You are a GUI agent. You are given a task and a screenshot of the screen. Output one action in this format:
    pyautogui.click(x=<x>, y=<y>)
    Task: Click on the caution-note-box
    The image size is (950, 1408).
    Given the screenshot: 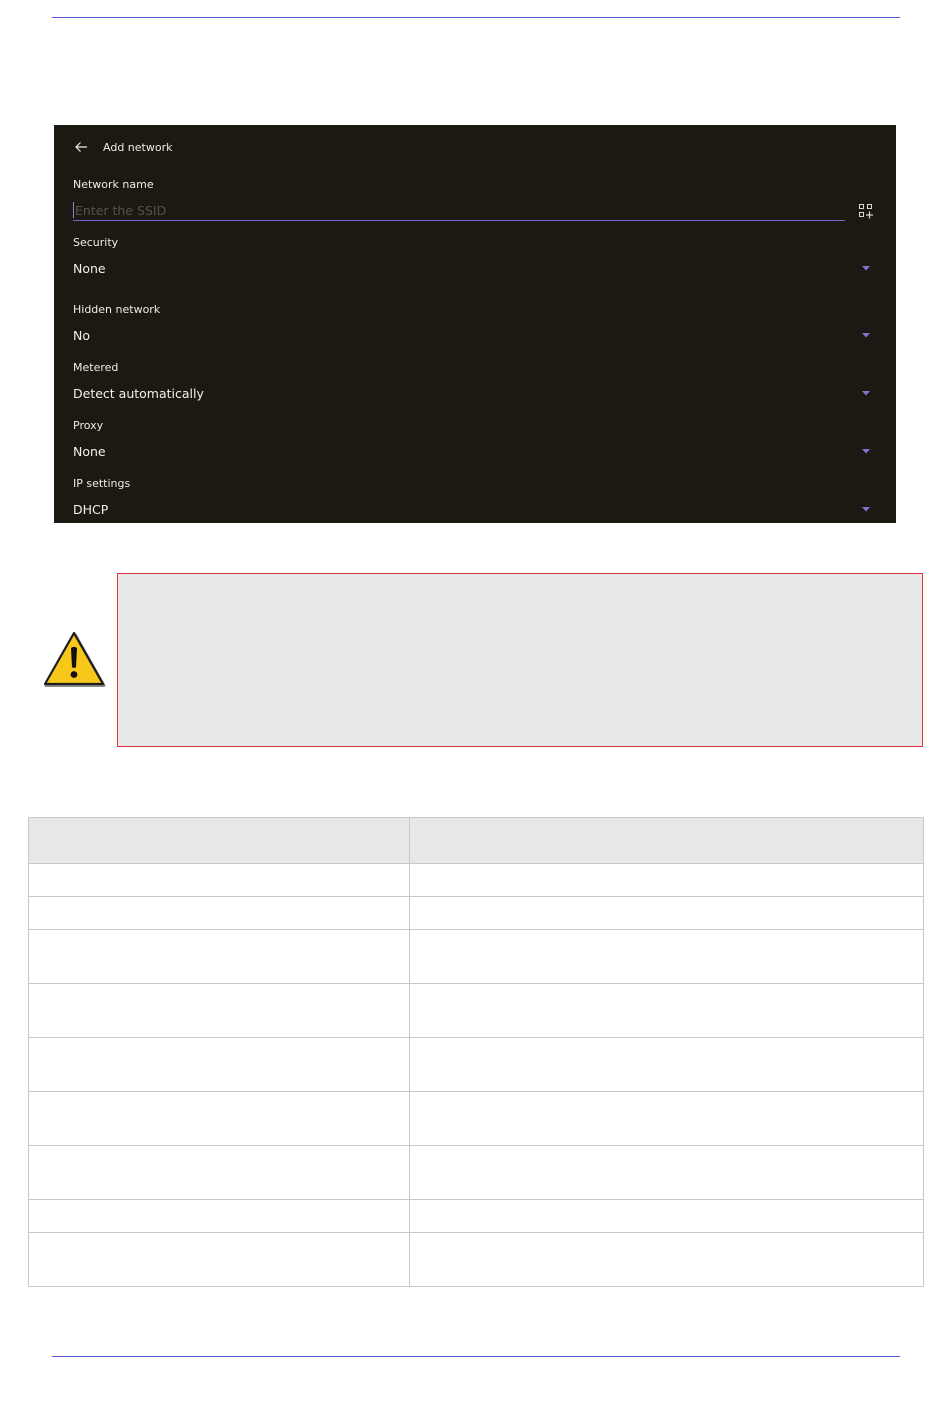 What is the action you would take?
    pyautogui.click(x=520, y=660)
    